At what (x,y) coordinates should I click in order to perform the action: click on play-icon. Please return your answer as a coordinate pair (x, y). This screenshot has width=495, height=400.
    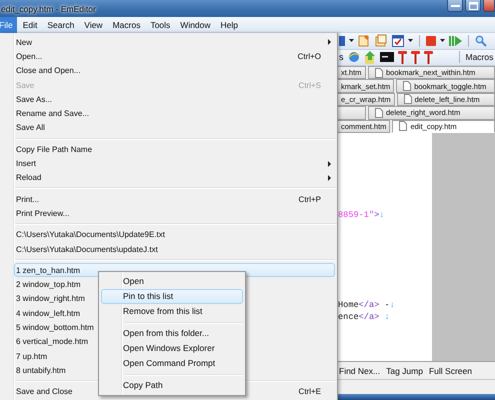
    Looking at the image, I should click on (455, 41).